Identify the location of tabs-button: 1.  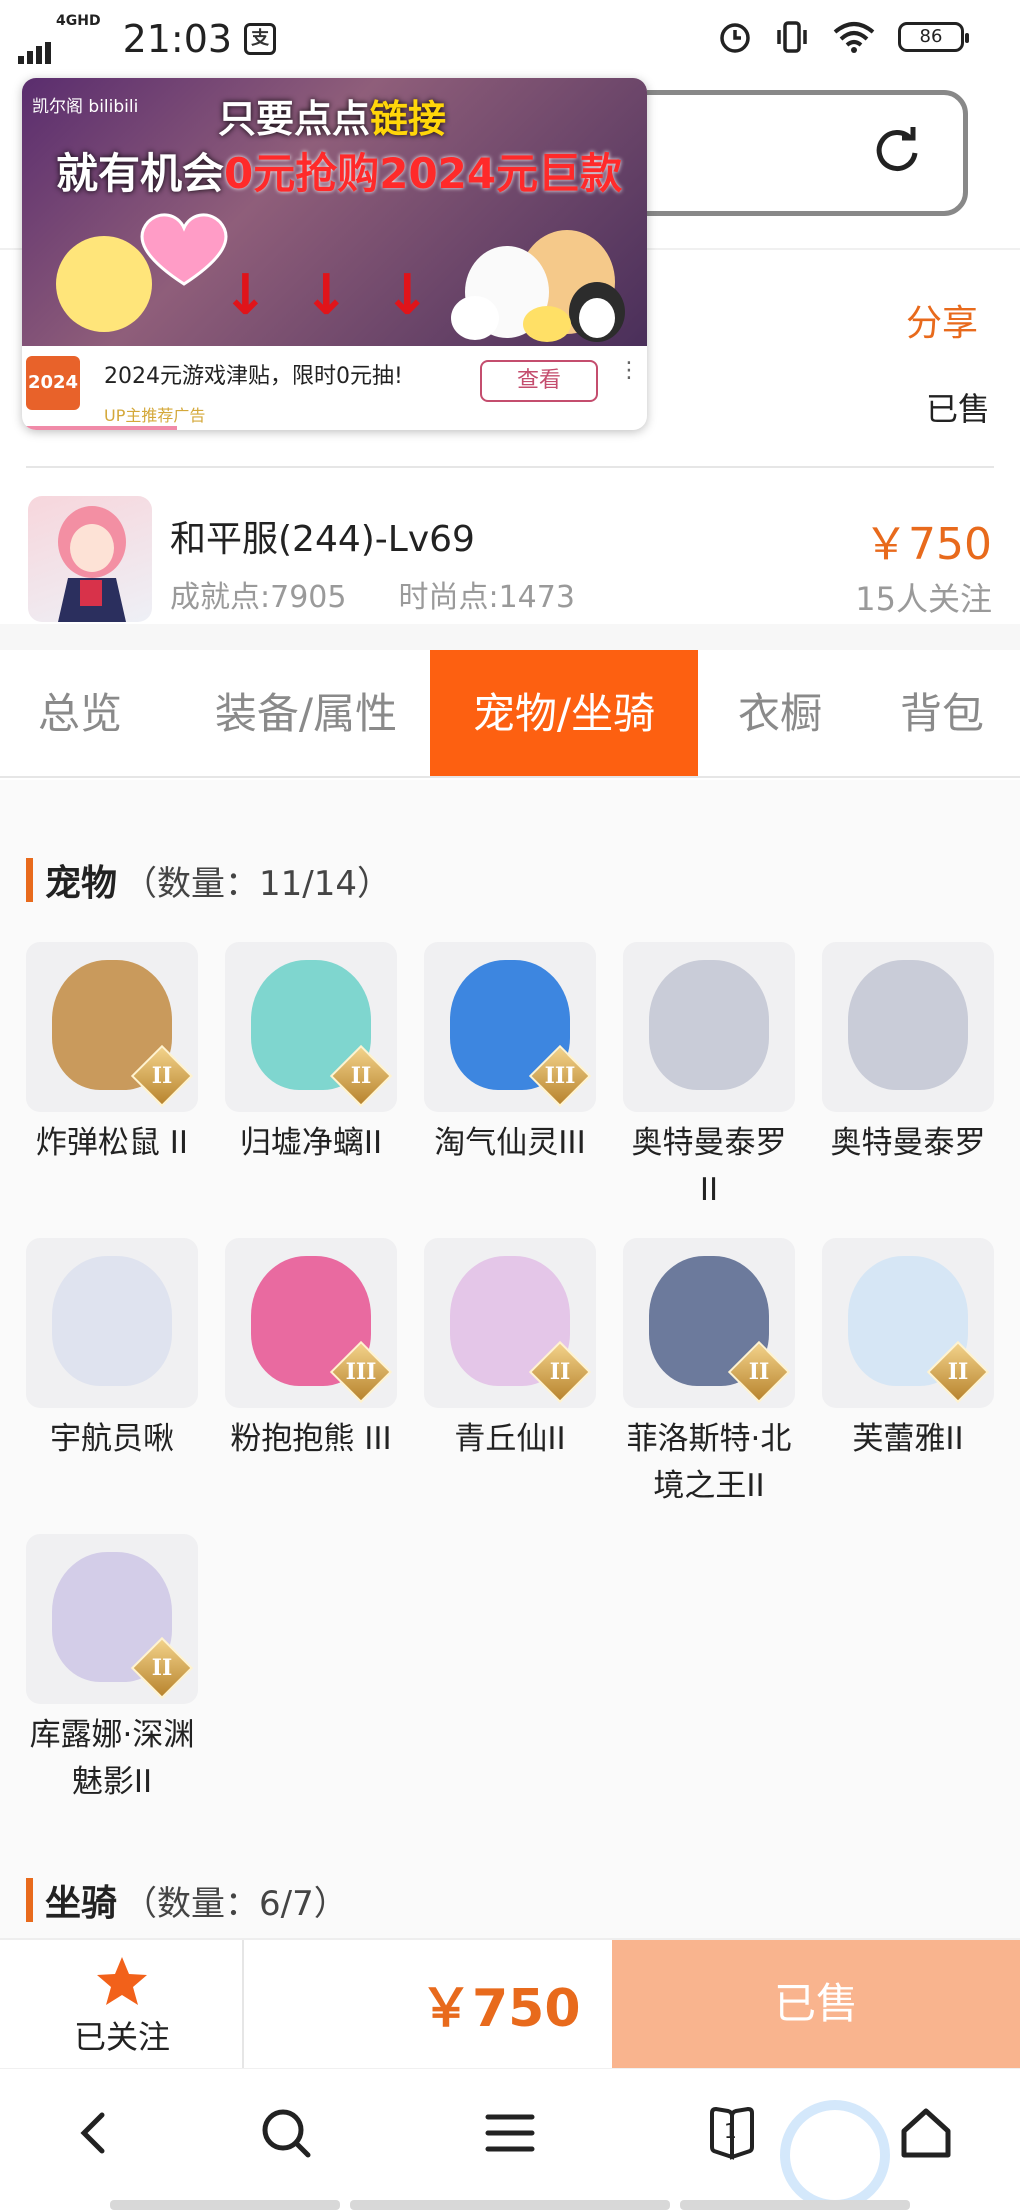
(732, 2133).